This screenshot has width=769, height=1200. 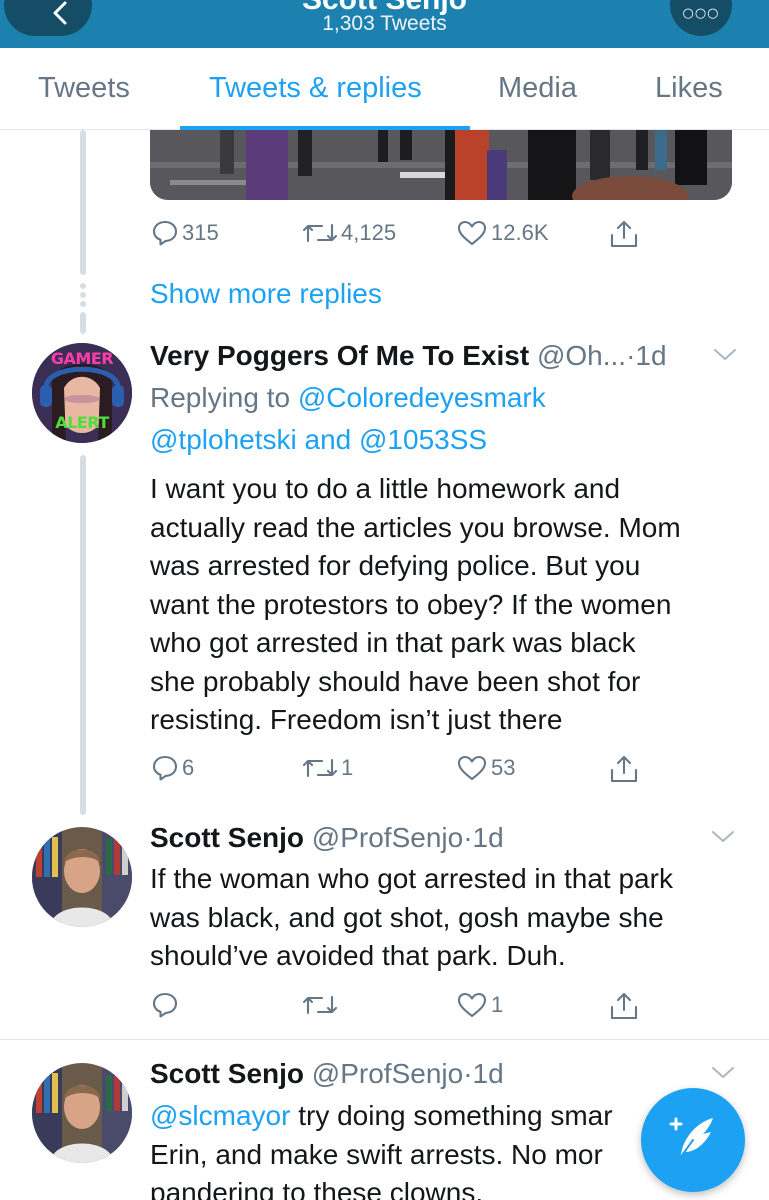 I want to click on compose-tweet-button, so click(x=693, y=1140).